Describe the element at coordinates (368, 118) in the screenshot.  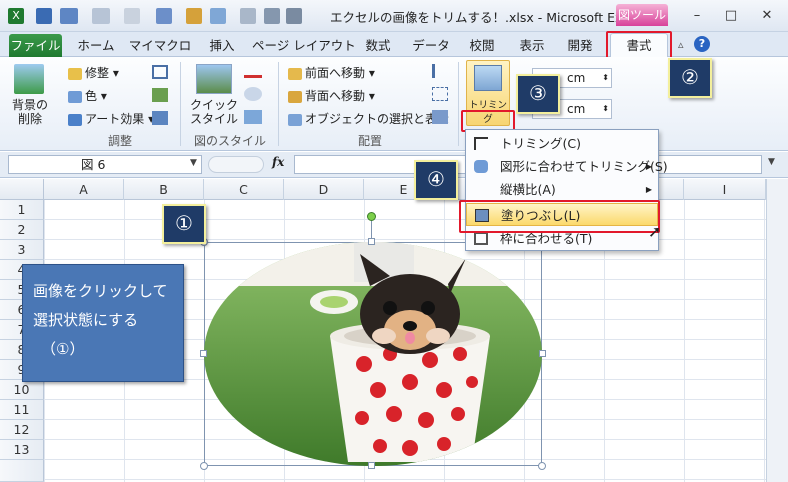
I see `selection-pane-button: オブジェクトの選択と表示` at that location.